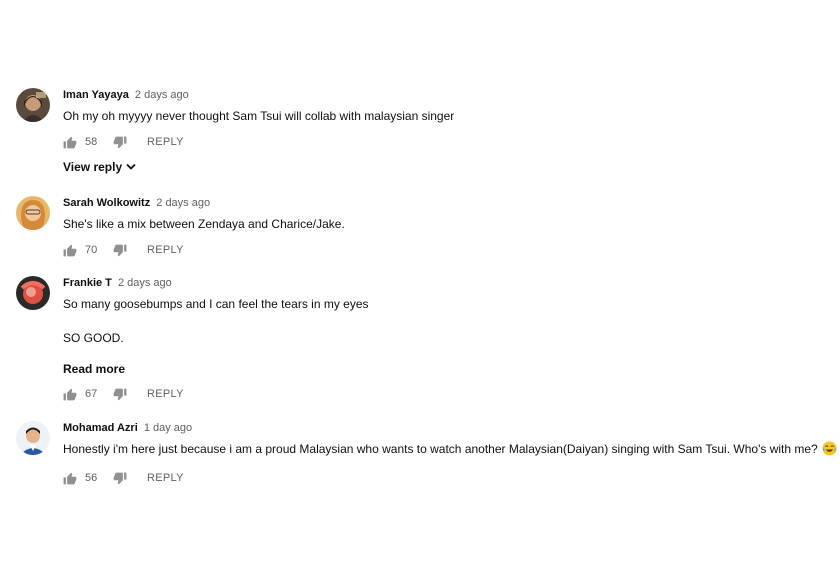  What do you see at coordinates (450, 250) in the screenshot?
I see `action-bar: 70 REPLY` at bounding box center [450, 250].